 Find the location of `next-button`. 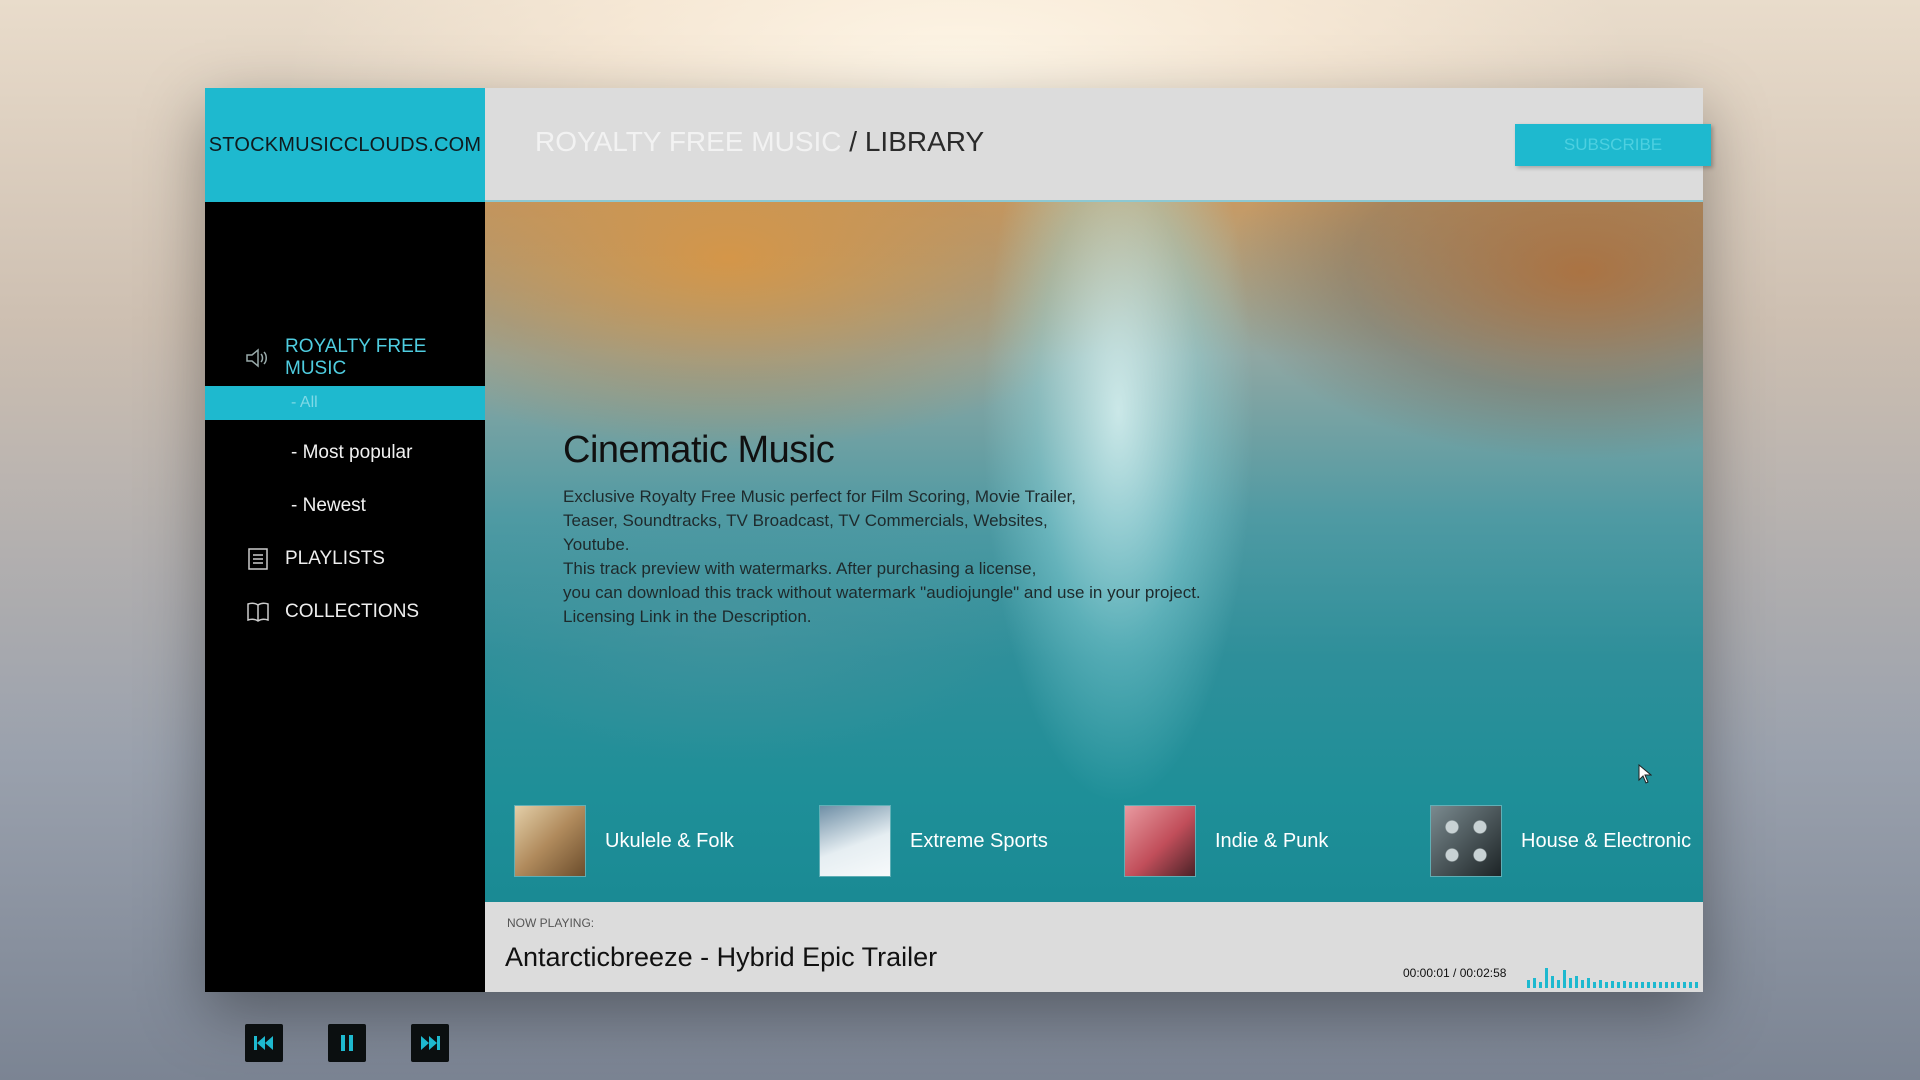

next-button is located at coordinates (430, 1043).